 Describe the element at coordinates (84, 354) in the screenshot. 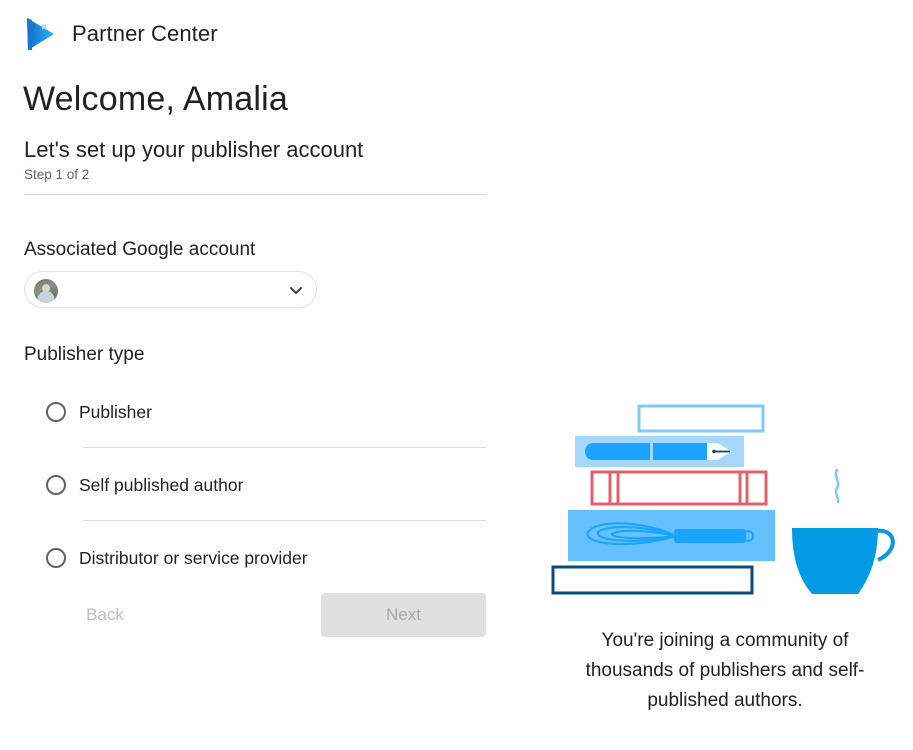

I see `publisher-type-label: Publisher type` at that location.